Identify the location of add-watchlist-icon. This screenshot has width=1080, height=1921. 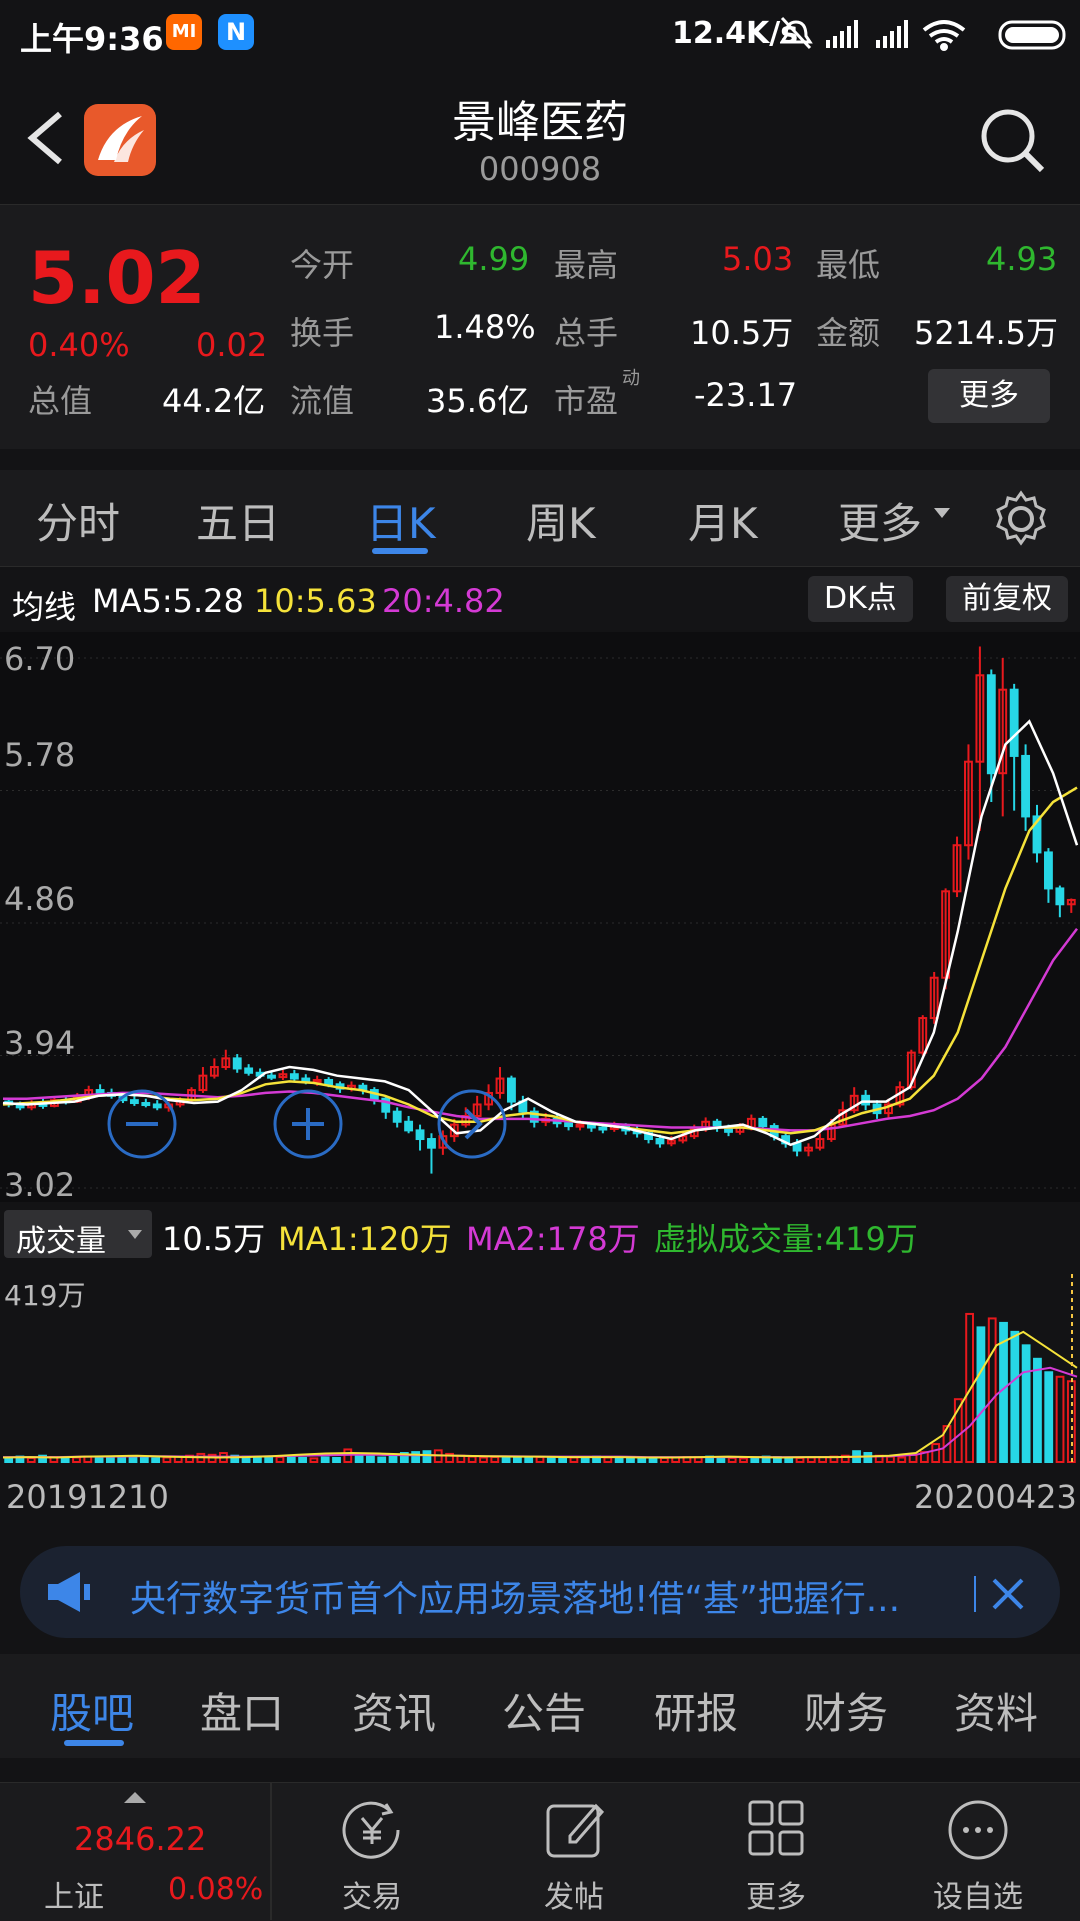
(978, 1830).